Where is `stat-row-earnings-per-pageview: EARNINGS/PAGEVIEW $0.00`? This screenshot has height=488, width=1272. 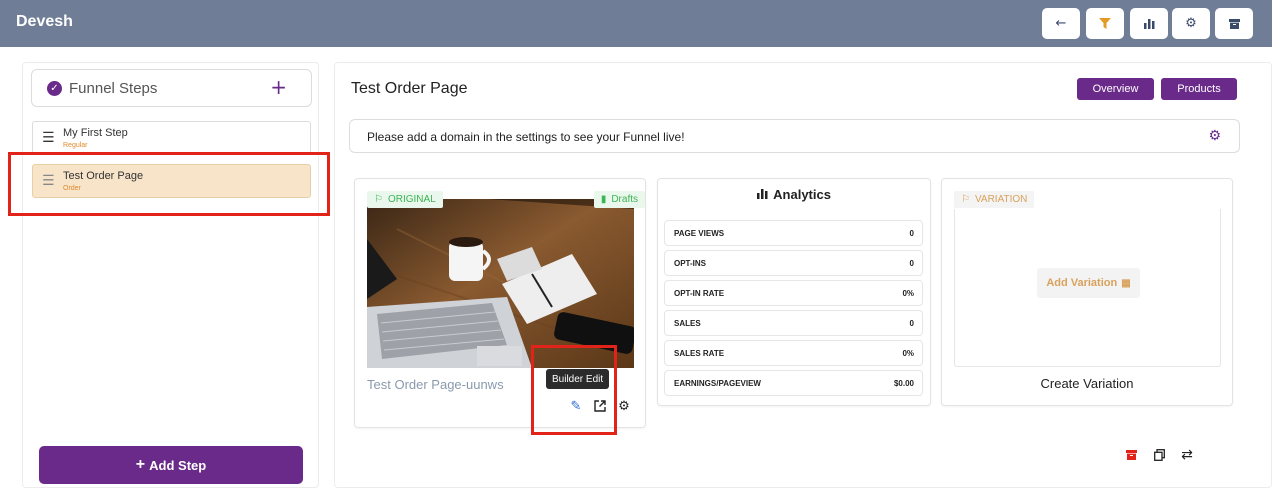 stat-row-earnings-per-pageview: EARNINGS/PAGEVIEW $0.00 is located at coordinates (793, 383).